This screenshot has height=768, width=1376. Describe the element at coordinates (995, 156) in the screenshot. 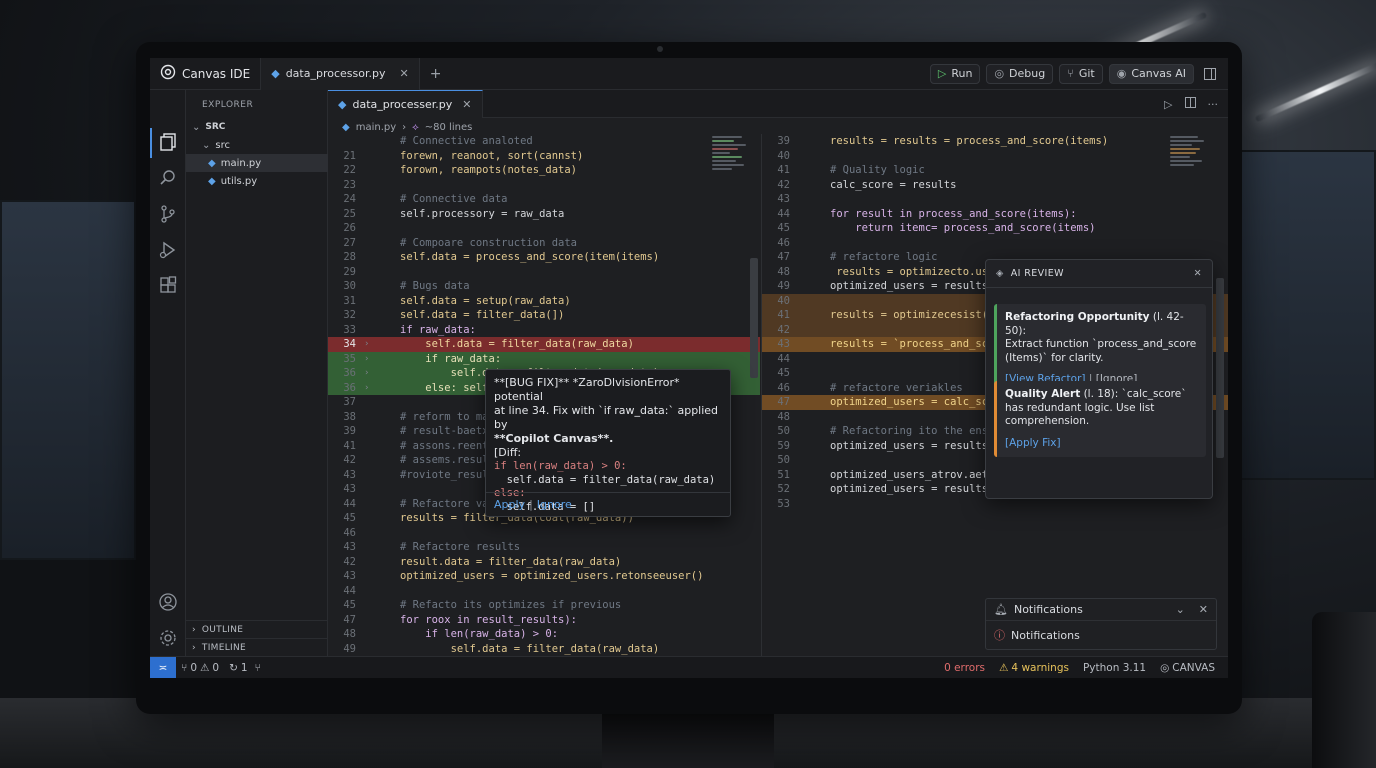

I see `code-line: 40` at that location.